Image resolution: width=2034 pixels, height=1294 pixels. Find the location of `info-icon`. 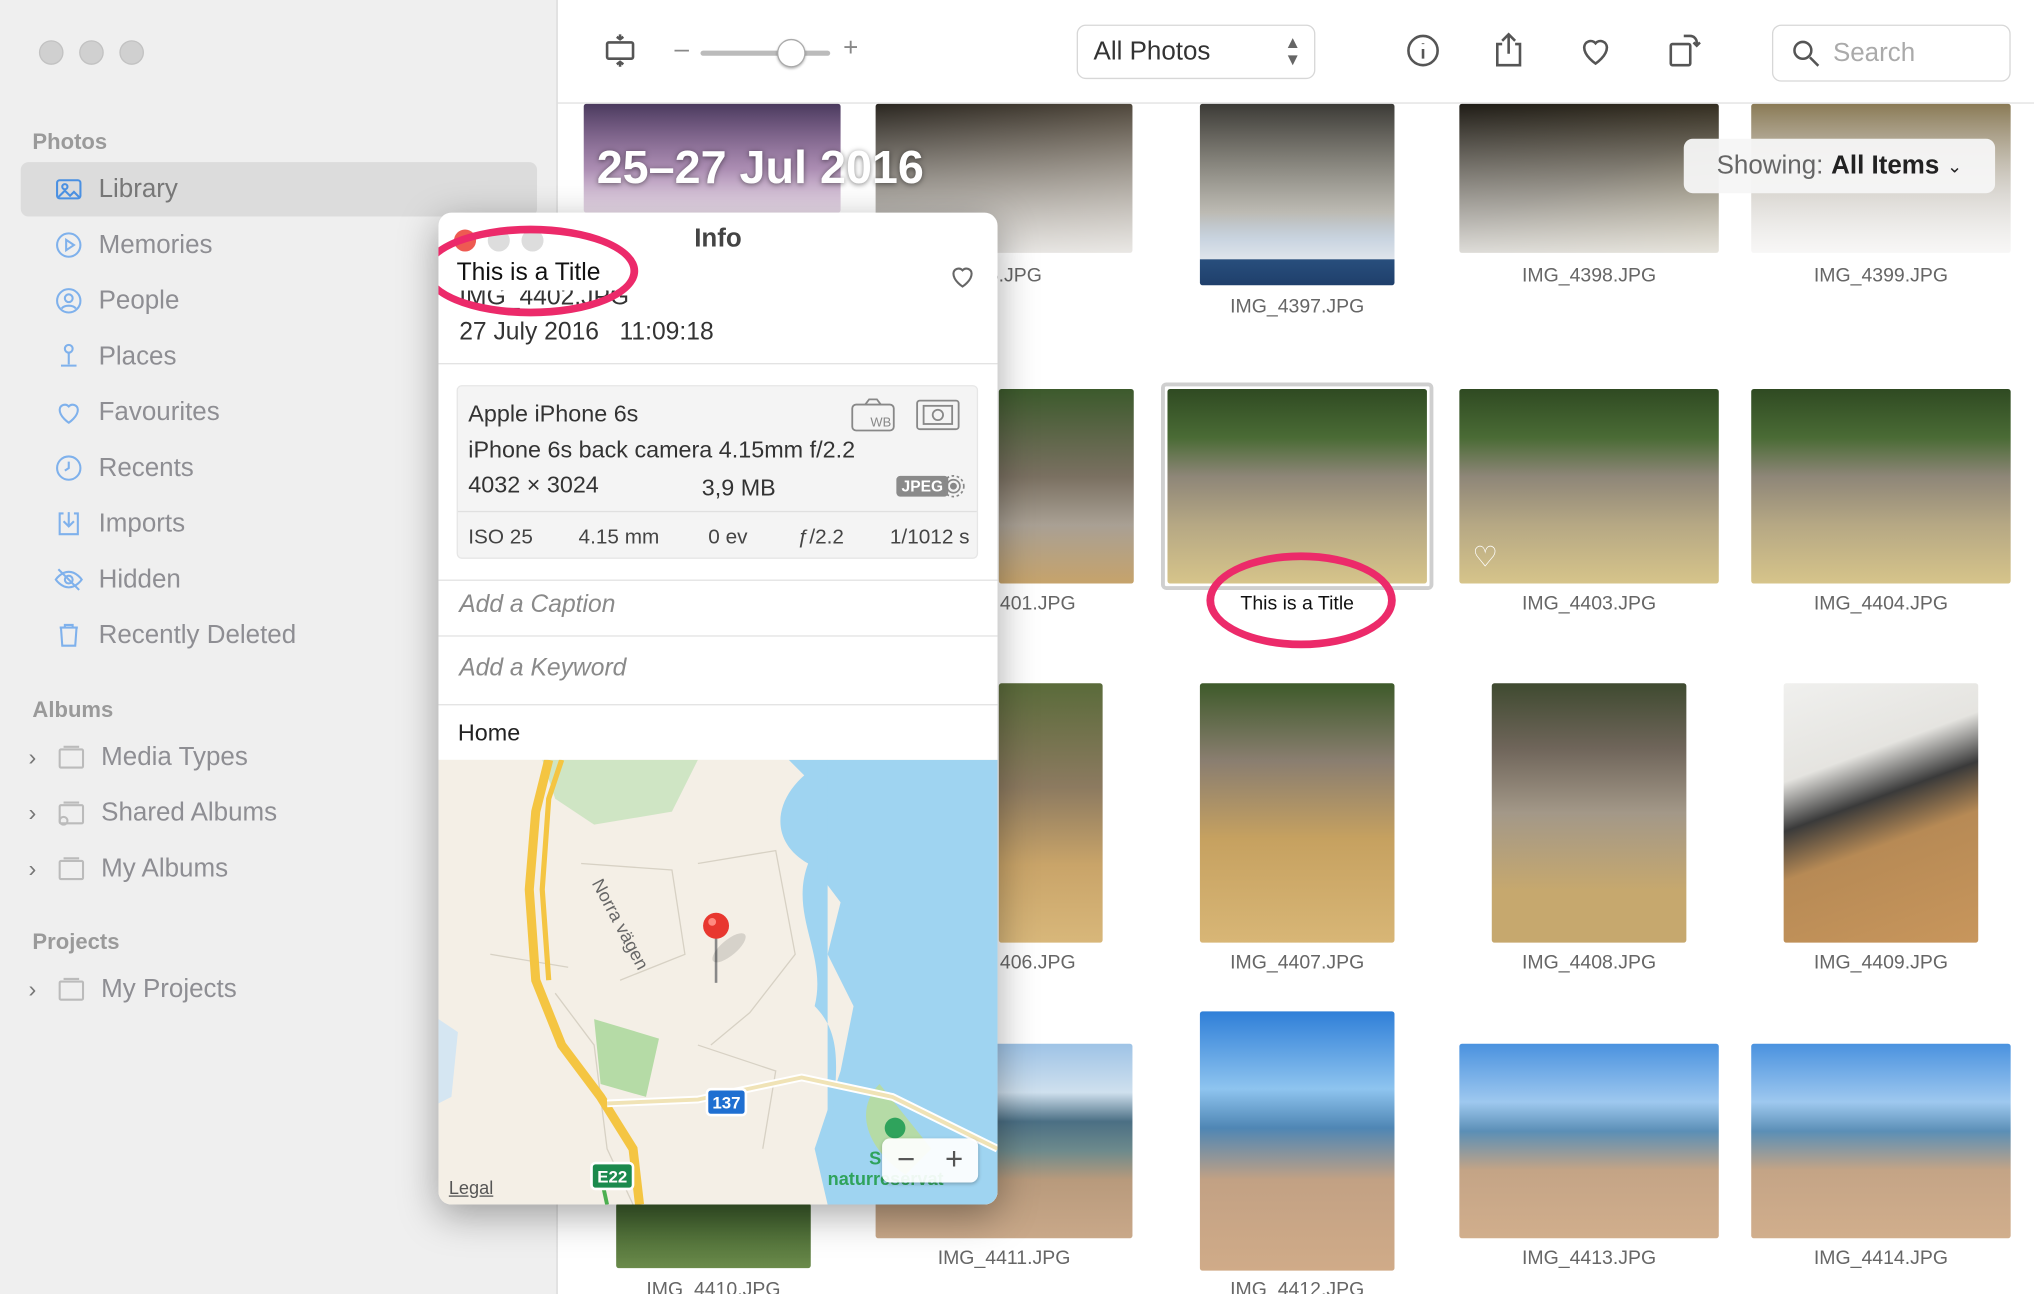

info-icon is located at coordinates (1423, 51).